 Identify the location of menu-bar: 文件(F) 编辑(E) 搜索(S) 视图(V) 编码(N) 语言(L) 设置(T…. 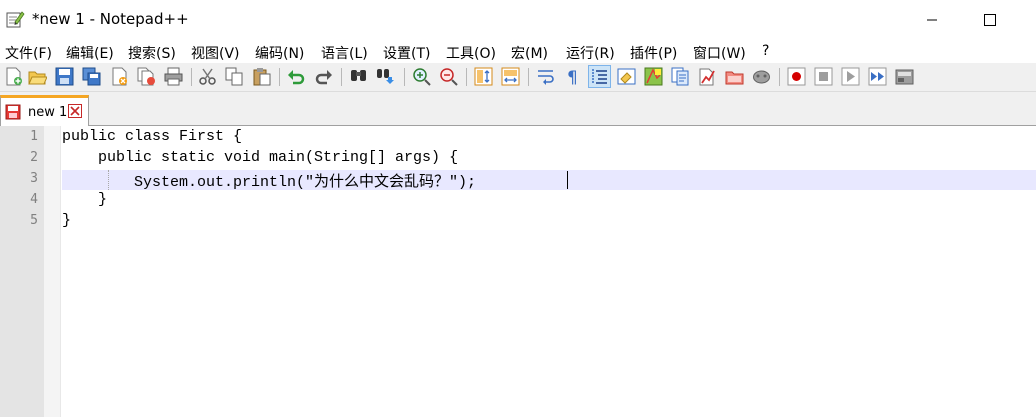
(518, 51).